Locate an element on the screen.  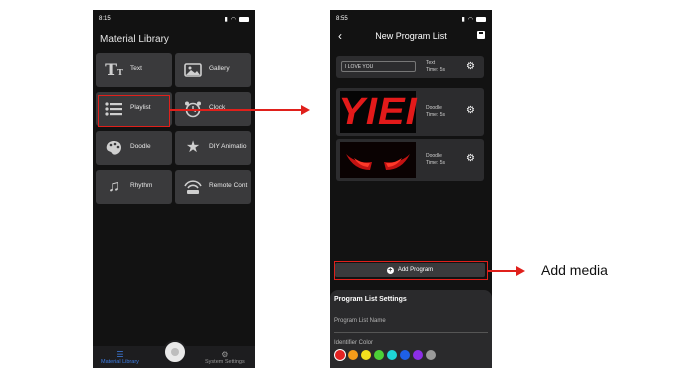
center-action-button is located at coordinates (175, 352).